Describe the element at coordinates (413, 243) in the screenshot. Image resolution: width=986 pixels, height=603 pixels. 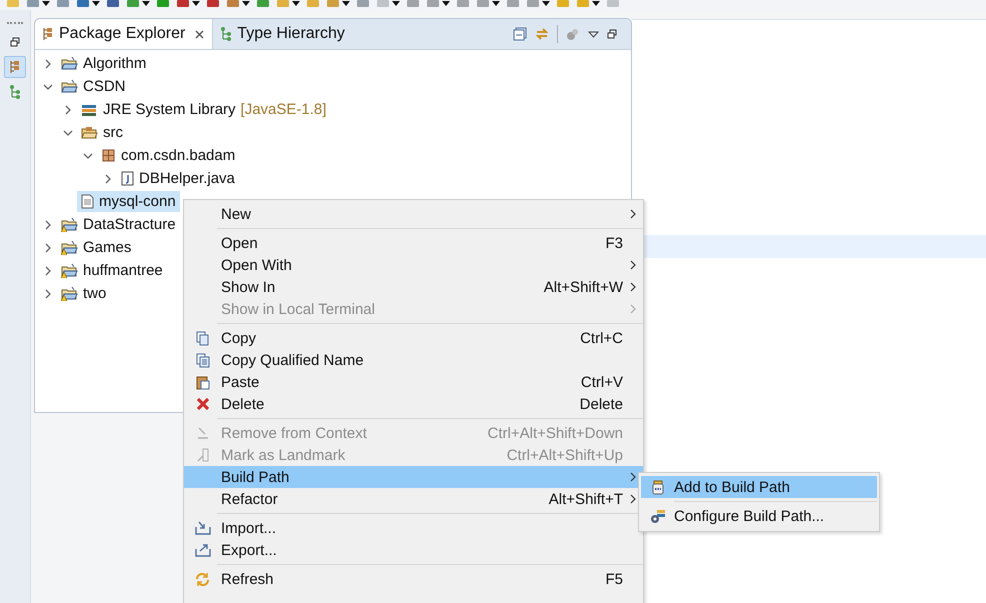
I see `menu-item: Open F3` at that location.